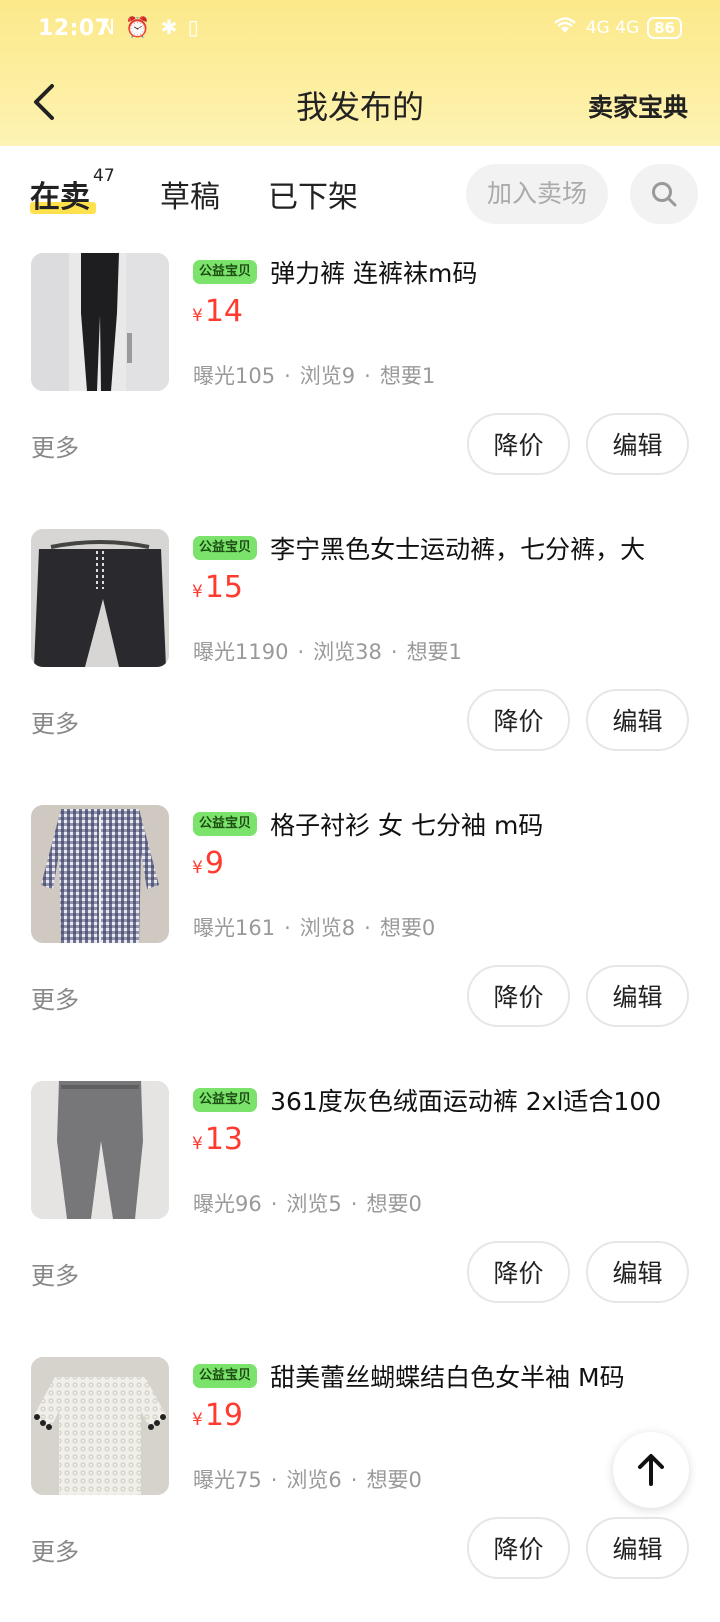 The image size is (720, 1622). I want to click on price-value: 9, so click(214, 863).